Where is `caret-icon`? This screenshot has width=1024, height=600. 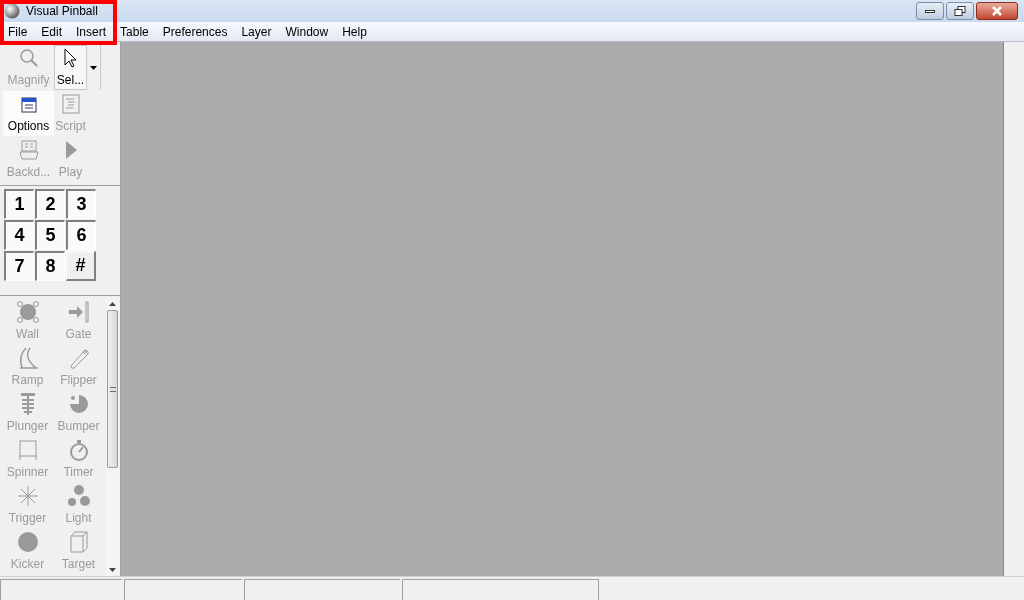 caret-icon is located at coordinates (93, 67).